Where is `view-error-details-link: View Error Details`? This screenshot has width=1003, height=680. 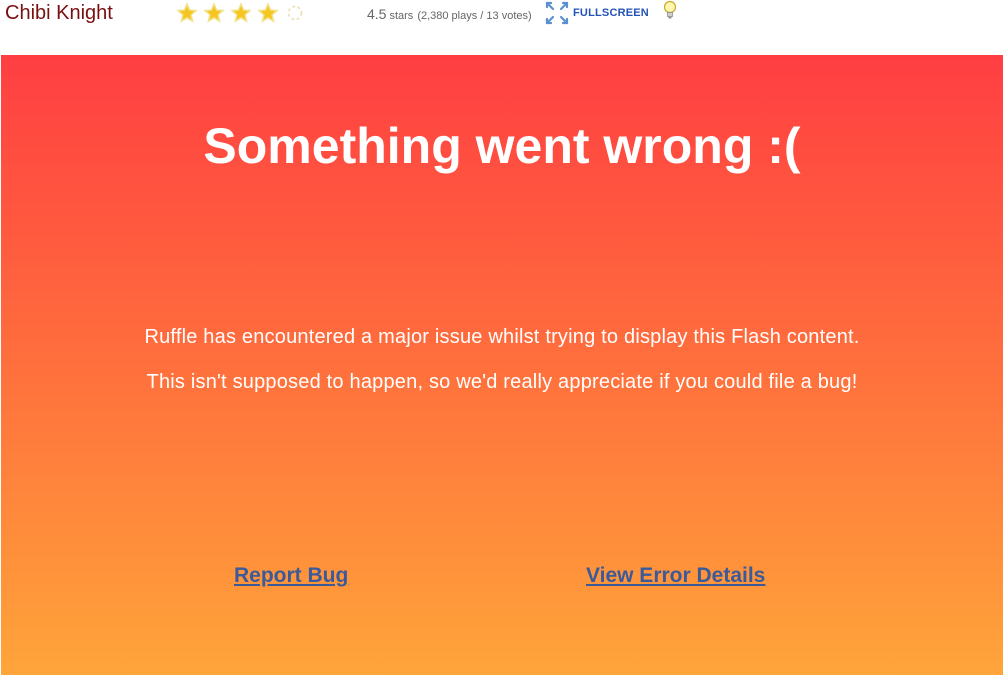
view-error-details-link: View Error Details is located at coordinates (675, 576).